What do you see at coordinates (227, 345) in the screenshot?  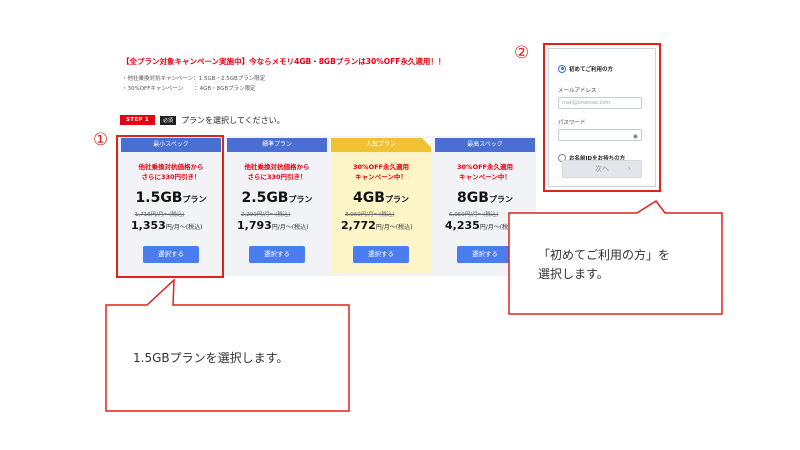 I see `callout-1-bubble` at bounding box center [227, 345].